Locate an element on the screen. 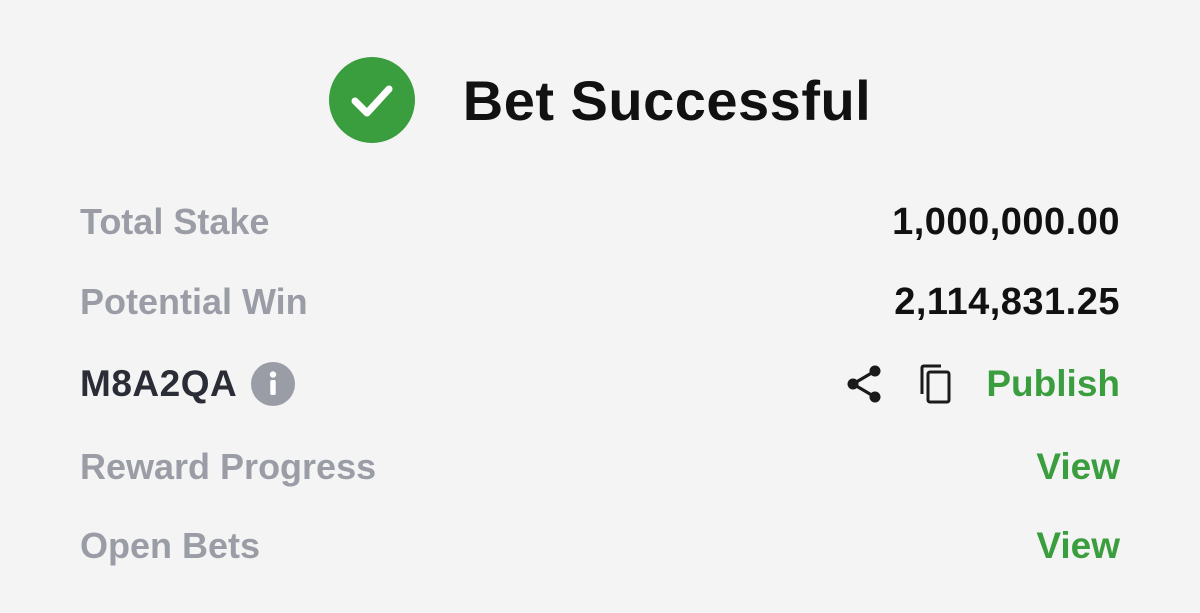 This screenshot has width=1200, height=613. reward-progress-view-link: View is located at coordinates (1078, 467).